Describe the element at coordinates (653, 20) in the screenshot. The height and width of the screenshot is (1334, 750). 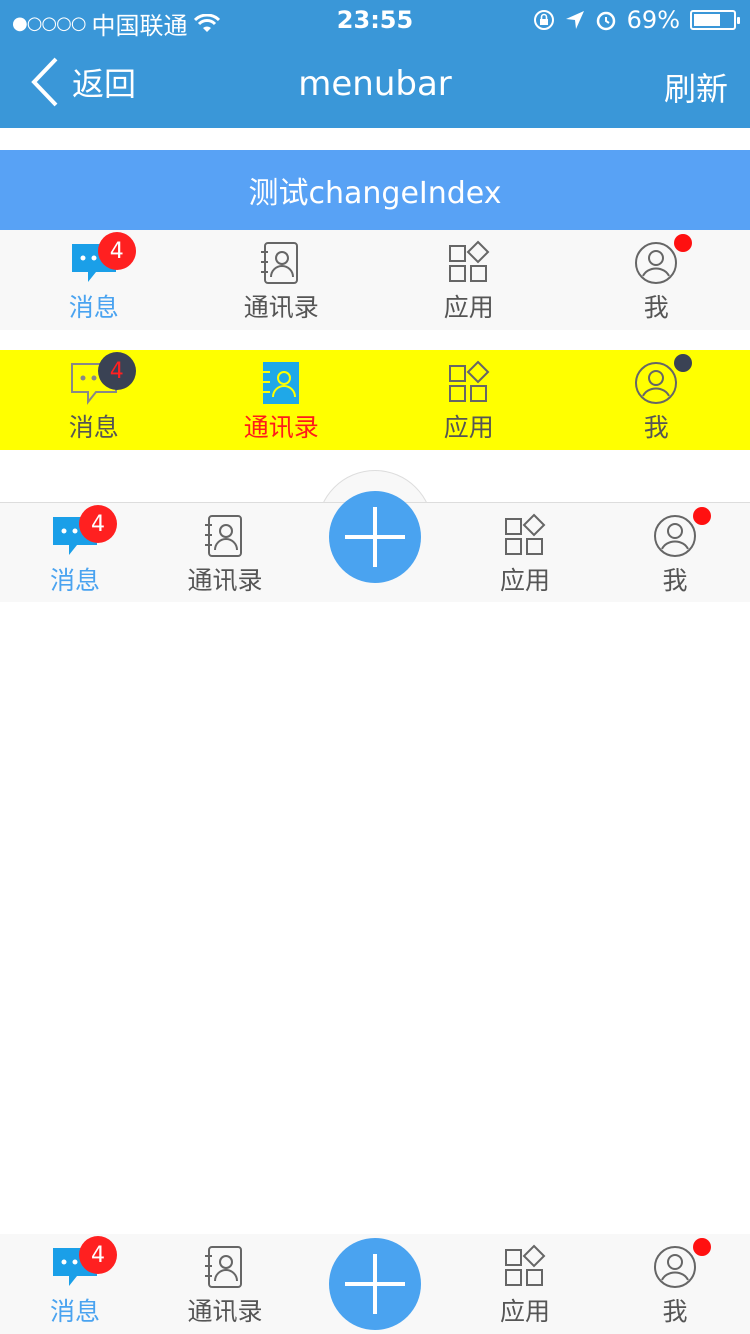
I see `battery-percent: 69%` at that location.